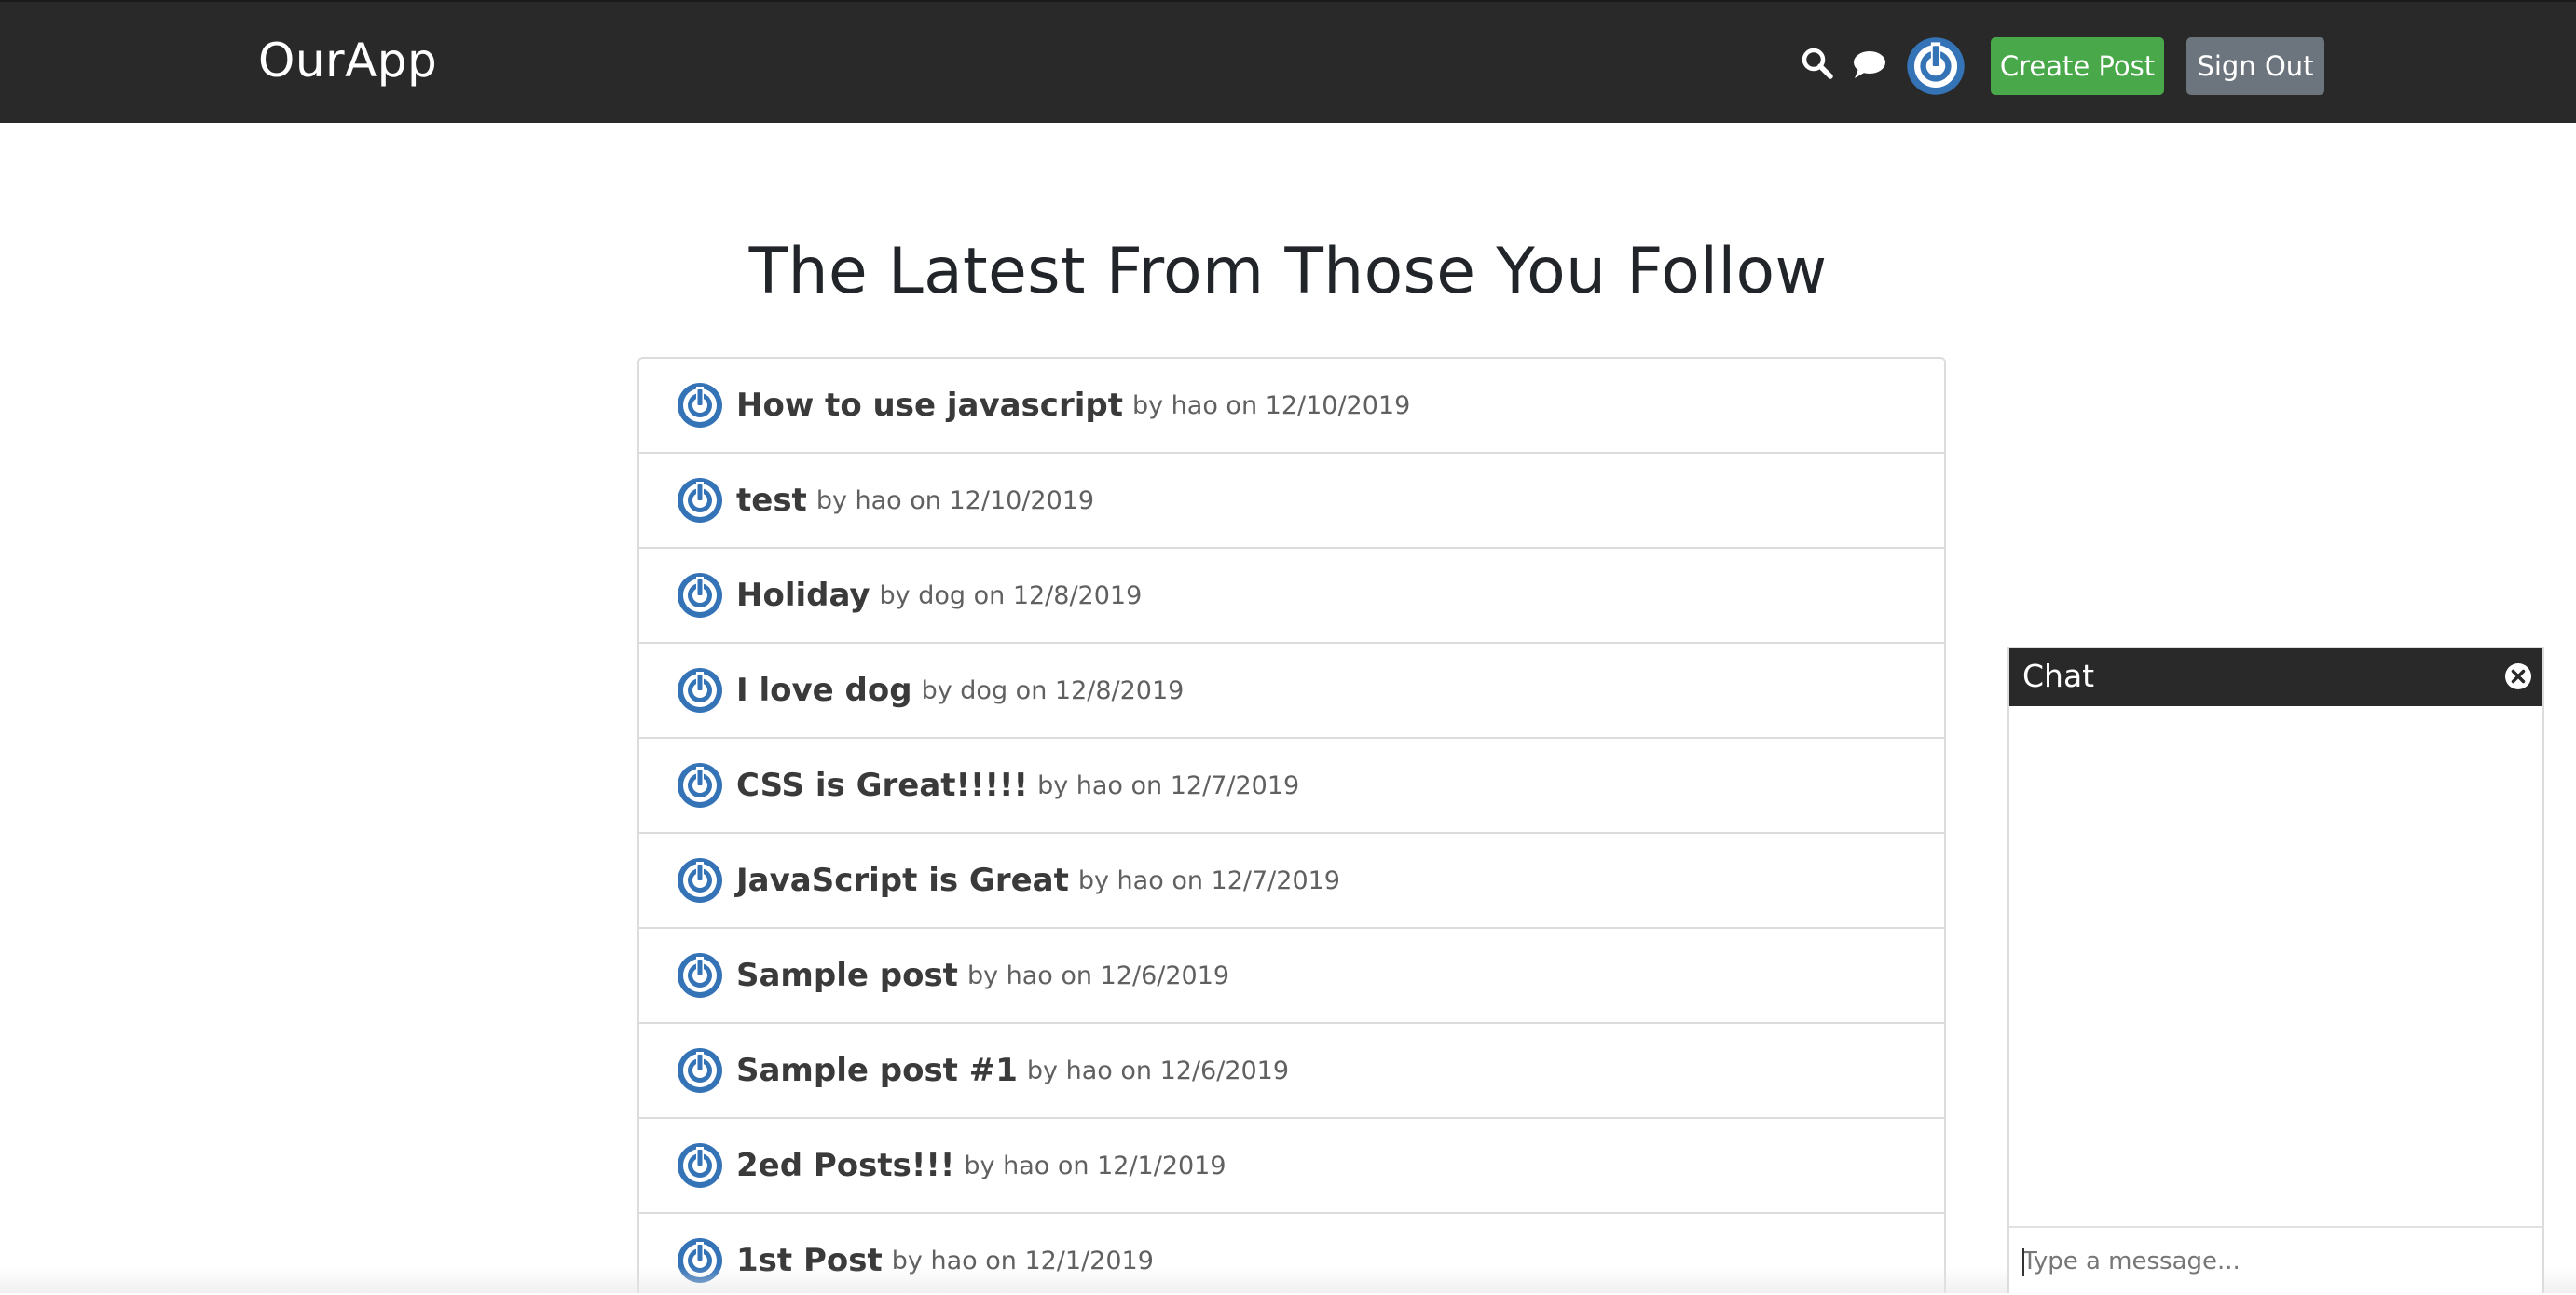 The width and height of the screenshot is (2576, 1295). Describe the element at coordinates (1291, 692) in the screenshot. I see `post-list-item: I love dog by dog on 12/8/2019` at that location.